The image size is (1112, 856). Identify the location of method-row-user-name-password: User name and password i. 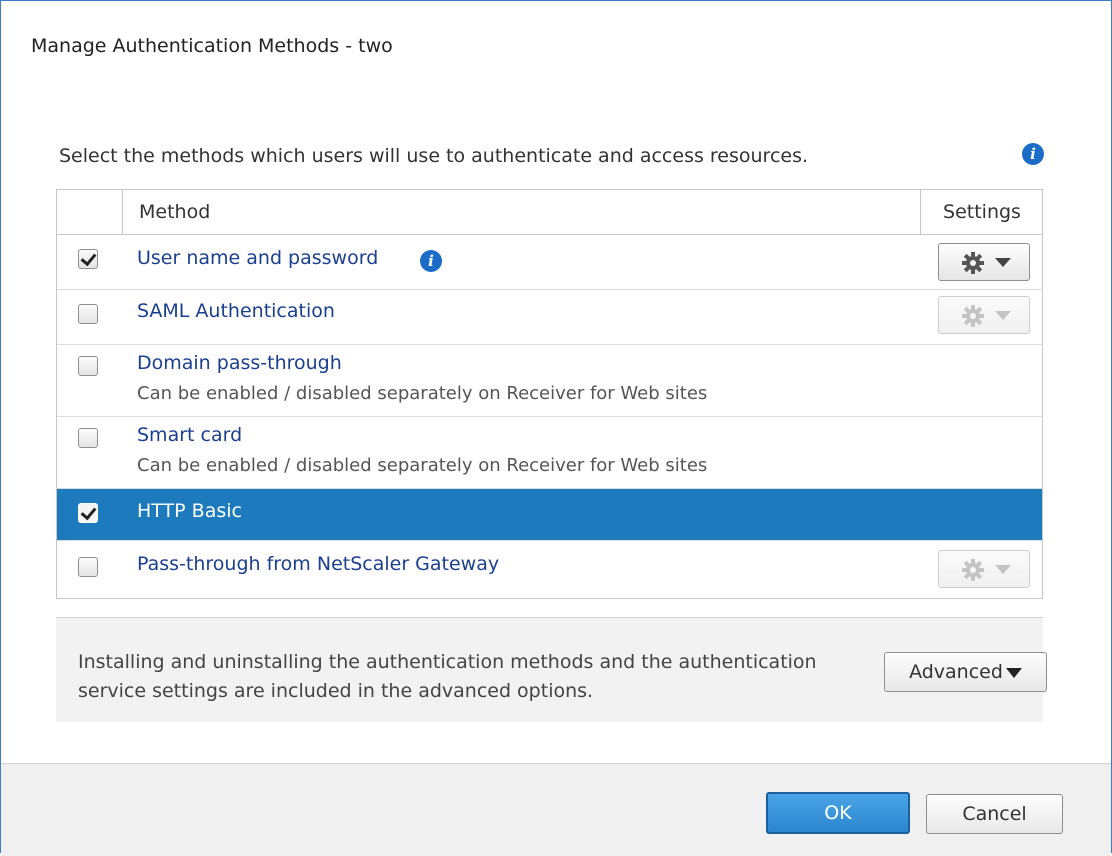
(549, 262).